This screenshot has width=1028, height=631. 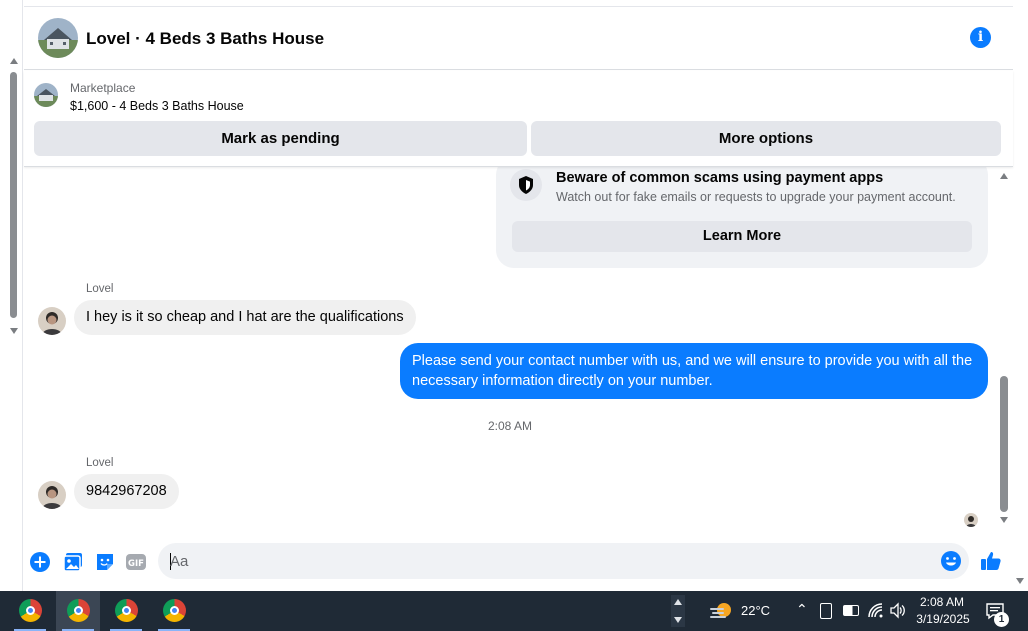 I want to click on sticker-icon, so click(x=105, y=562).